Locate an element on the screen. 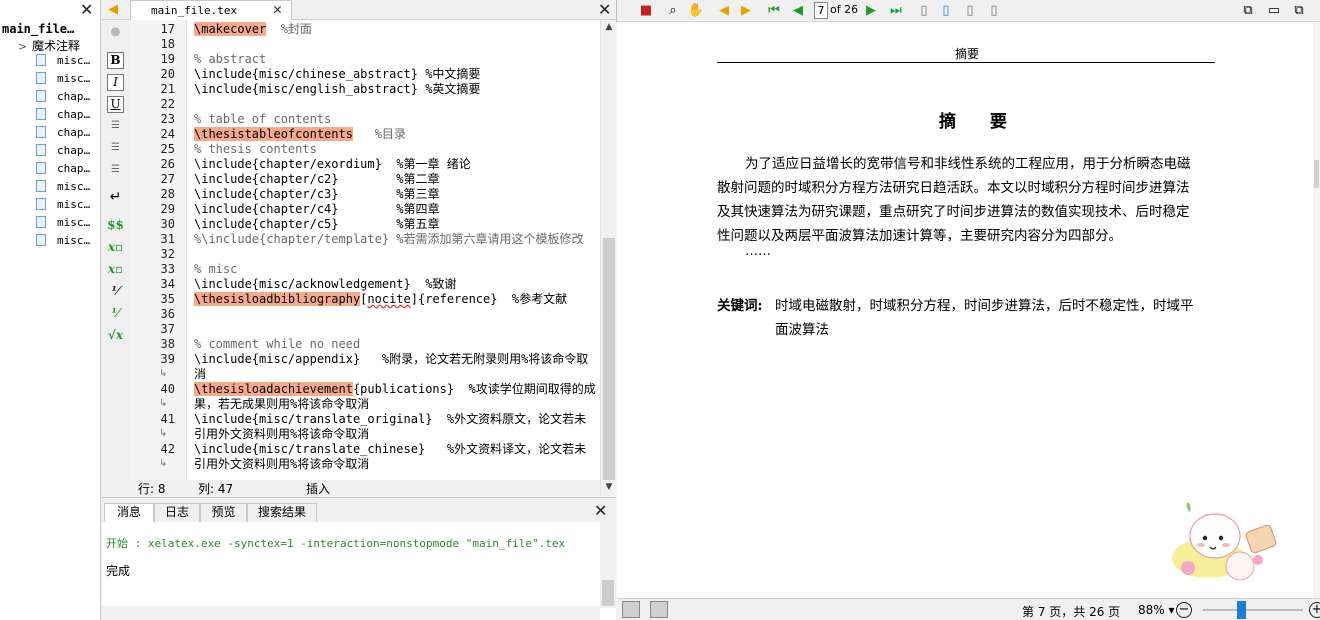 This screenshot has height=620, width=1320. two-page-icon: ▯ is located at coordinates (994, 10).